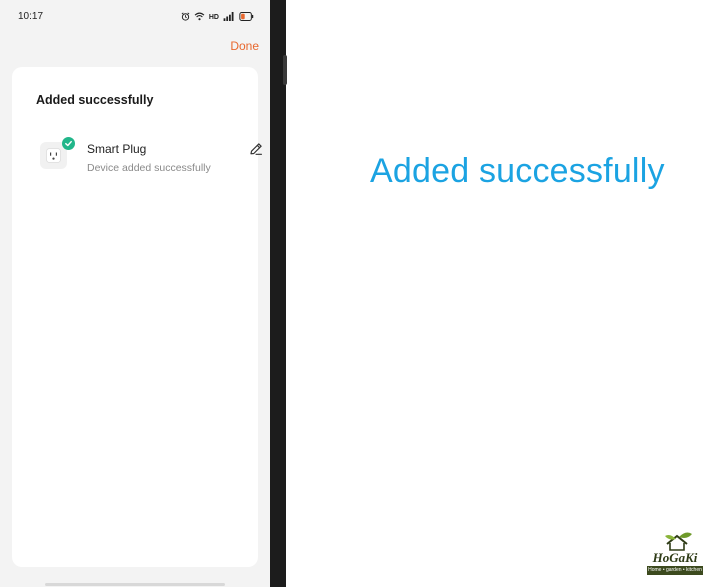 The height and width of the screenshot is (587, 704). Describe the element at coordinates (246, 17) in the screenshot. I see `battery-icon` at that location.